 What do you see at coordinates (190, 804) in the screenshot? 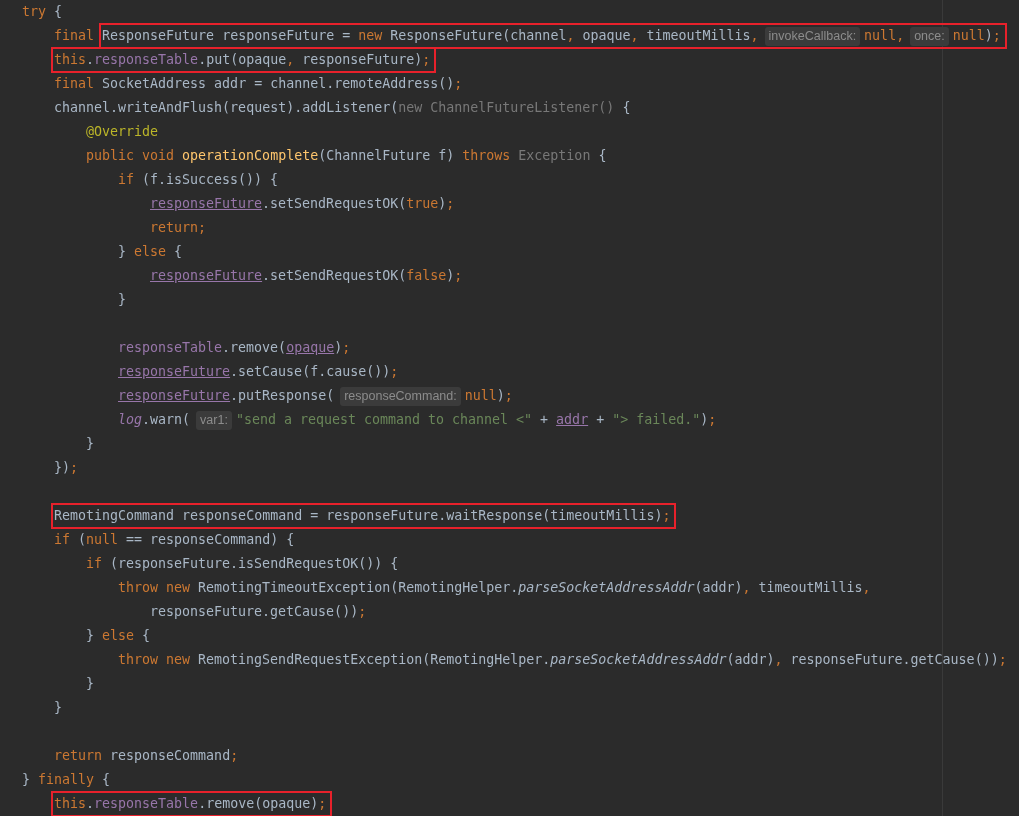
I see `code-text: this.responseTable.remove(opaque);` at bounding box center [190, 804].